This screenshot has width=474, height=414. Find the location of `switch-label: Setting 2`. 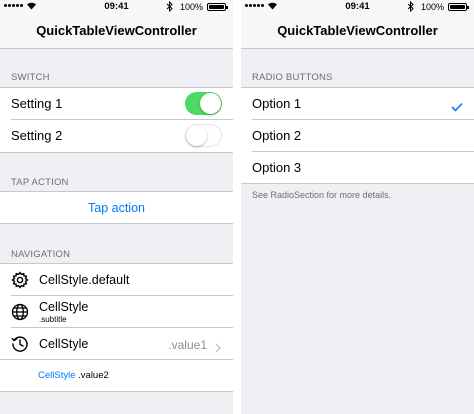

switch-label: Setting 2 is located at coordinates (37, 135).